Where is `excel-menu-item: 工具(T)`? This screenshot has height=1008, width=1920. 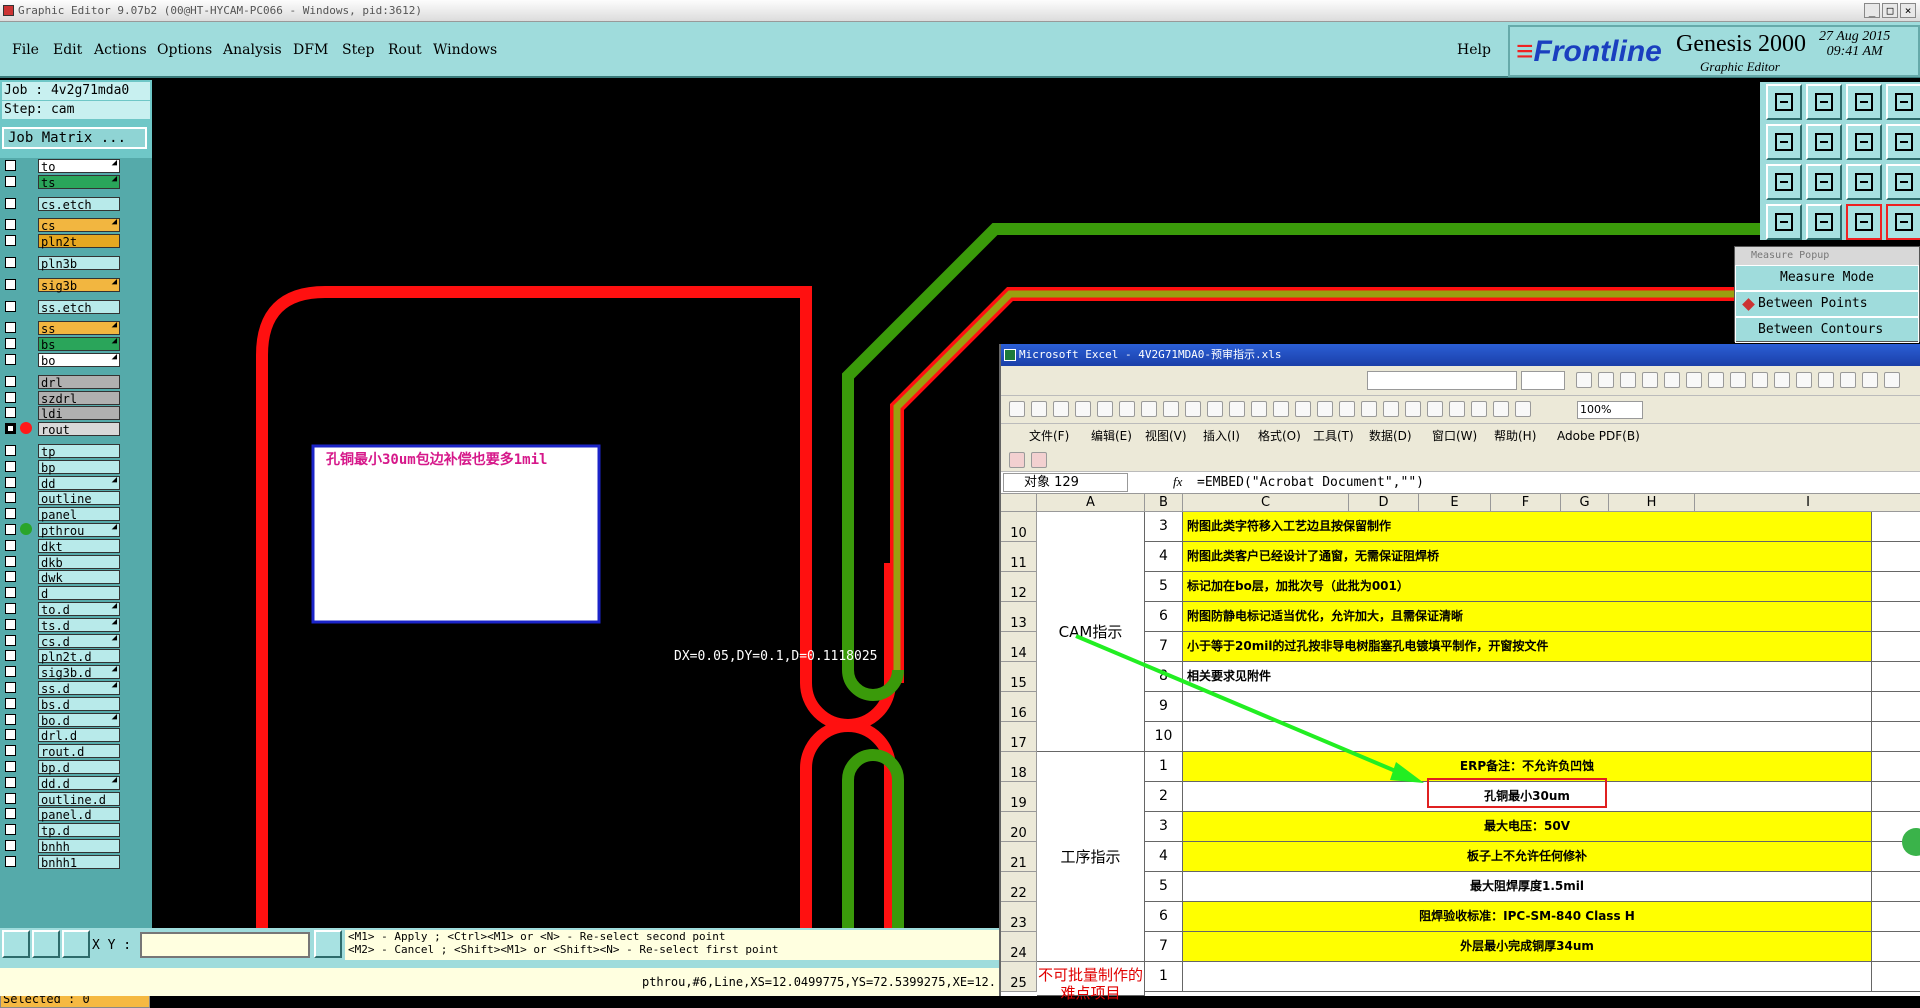
excel-menu-item: 工具(T) is located at coordinates (1333, 436).